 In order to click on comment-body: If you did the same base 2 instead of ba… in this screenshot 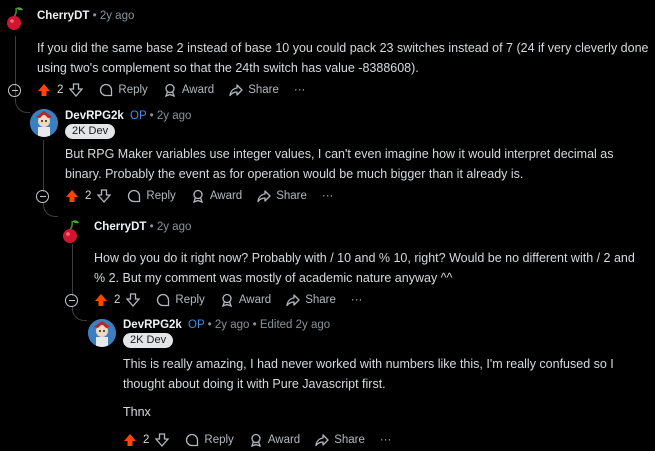, I will do `click(343, 58)`.